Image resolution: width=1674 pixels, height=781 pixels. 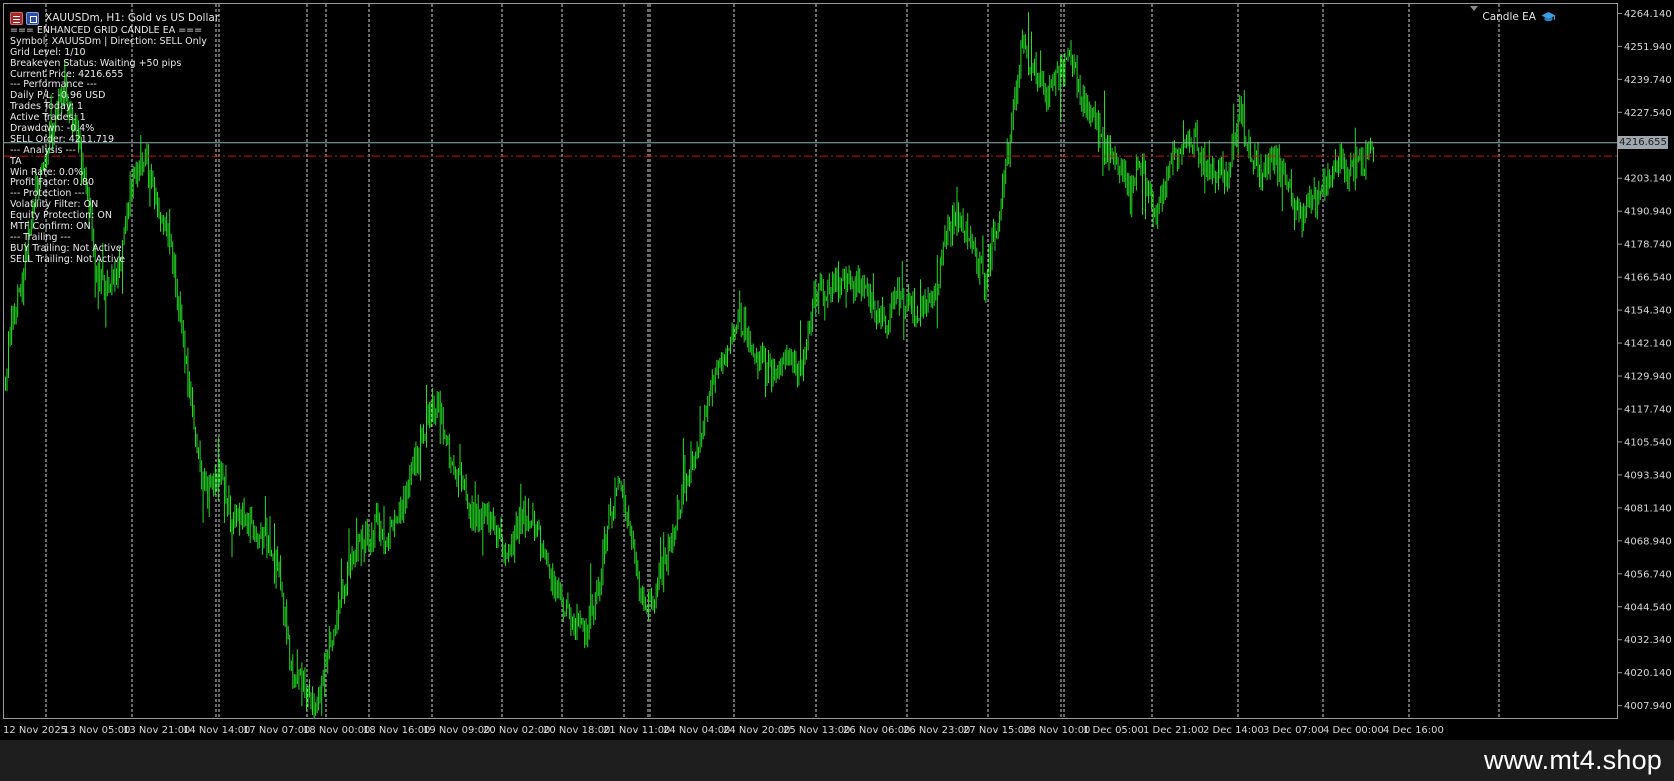 What do you see at coordinates (1648, 113) in the screenshot?
I see `price-tick-label: 4227.540` at bounding box center [1648, 113].